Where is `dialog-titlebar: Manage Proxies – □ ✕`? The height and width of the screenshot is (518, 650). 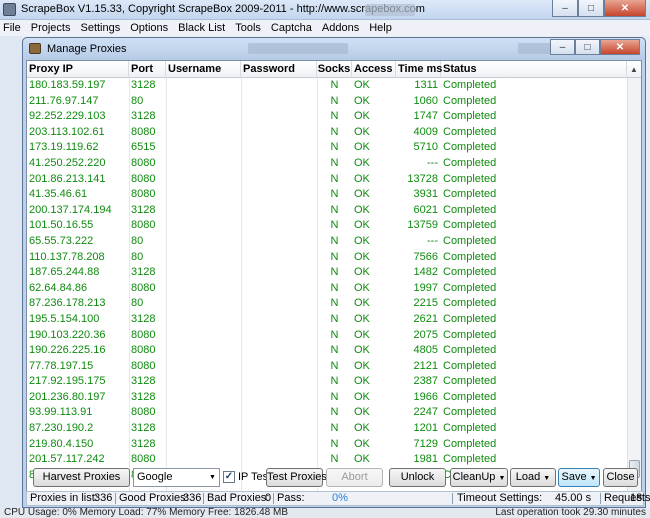 dialog-titlebar: Manage Proxies – □ ✕ is located at coordinates (334, 49).